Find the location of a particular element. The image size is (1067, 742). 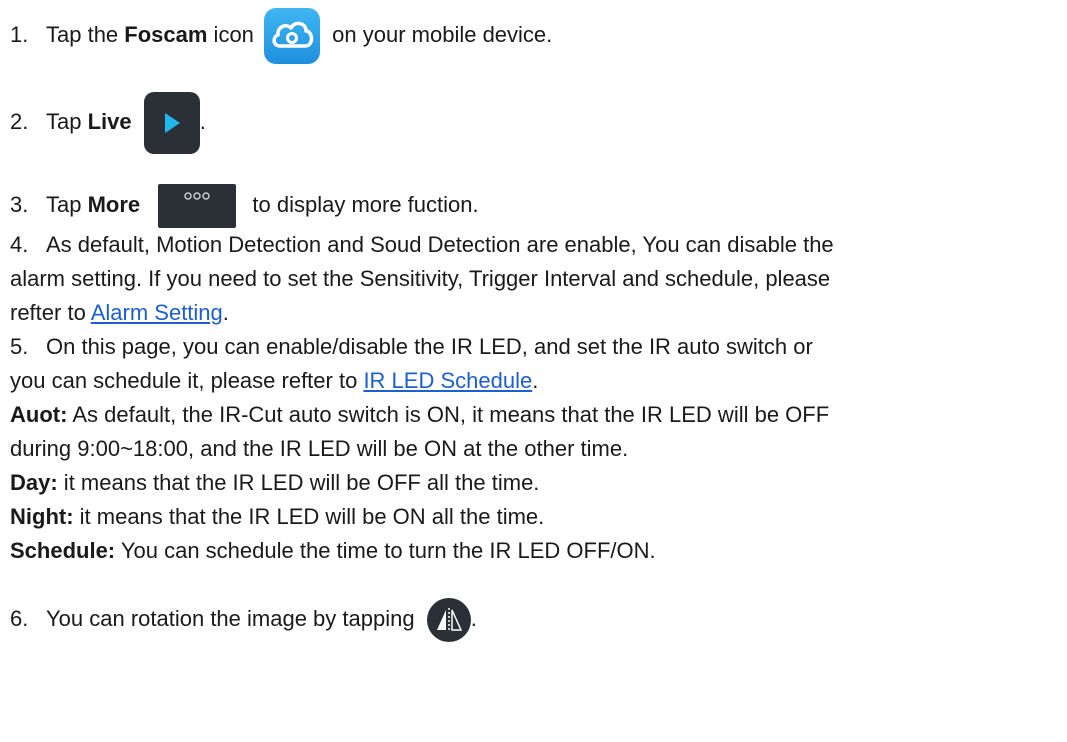

play-icon is located at coordinates (171, 123).